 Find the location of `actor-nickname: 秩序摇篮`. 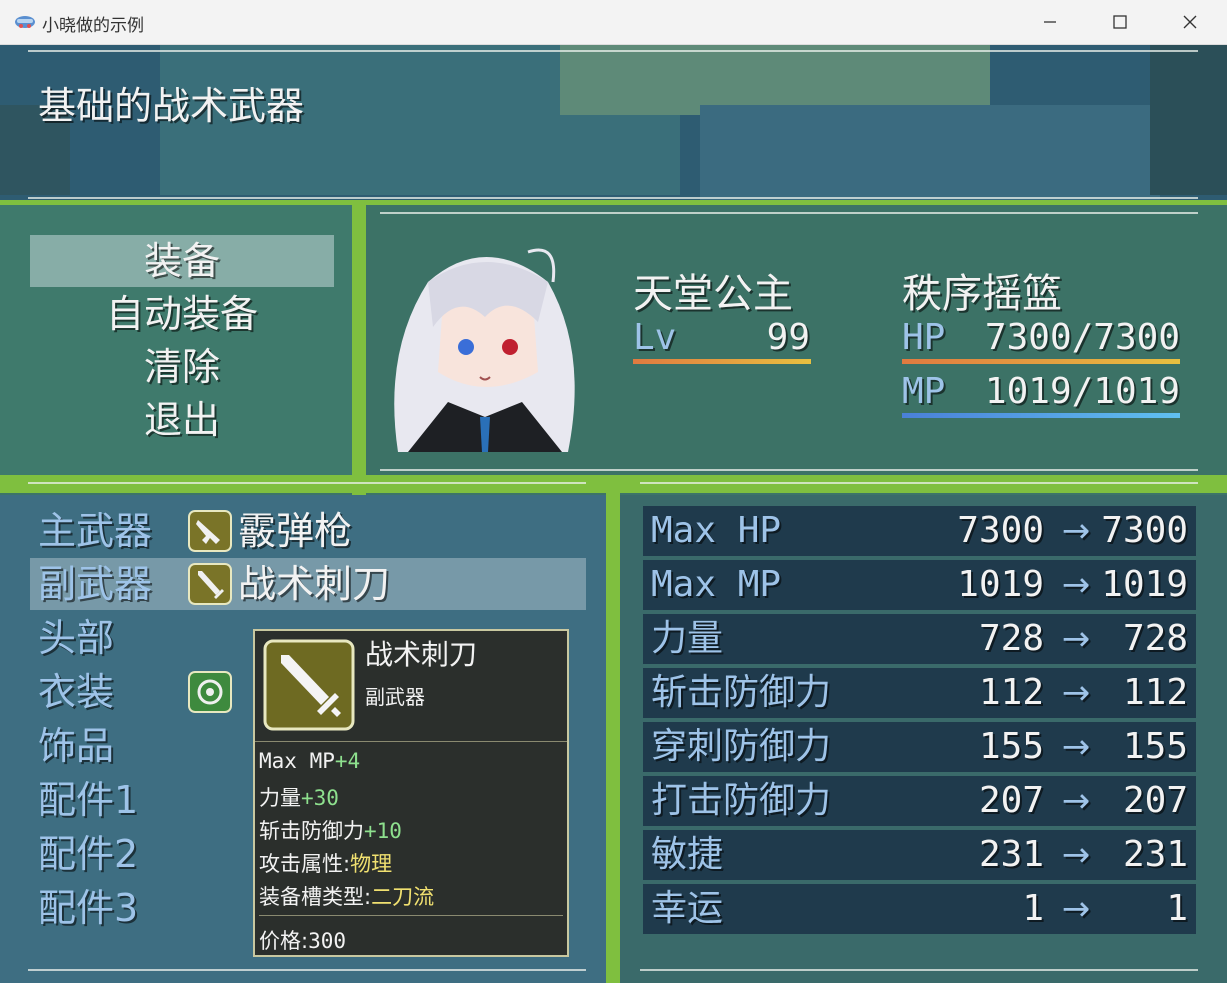

actor-nickname: 秩序摇篮 is located at coordinates (982, 294).